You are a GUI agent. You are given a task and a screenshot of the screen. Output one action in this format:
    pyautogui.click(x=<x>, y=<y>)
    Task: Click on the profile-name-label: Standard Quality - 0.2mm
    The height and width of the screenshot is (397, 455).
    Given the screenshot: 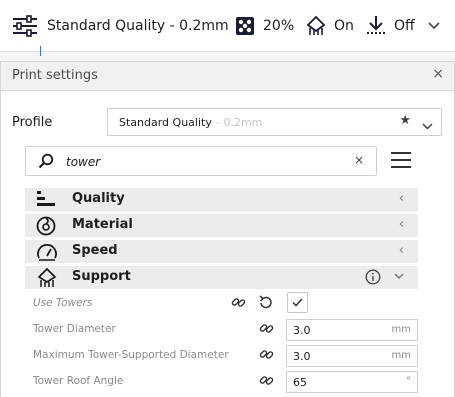 What is the action you would take?
    pyautogui.click(x=138, y=26)
    